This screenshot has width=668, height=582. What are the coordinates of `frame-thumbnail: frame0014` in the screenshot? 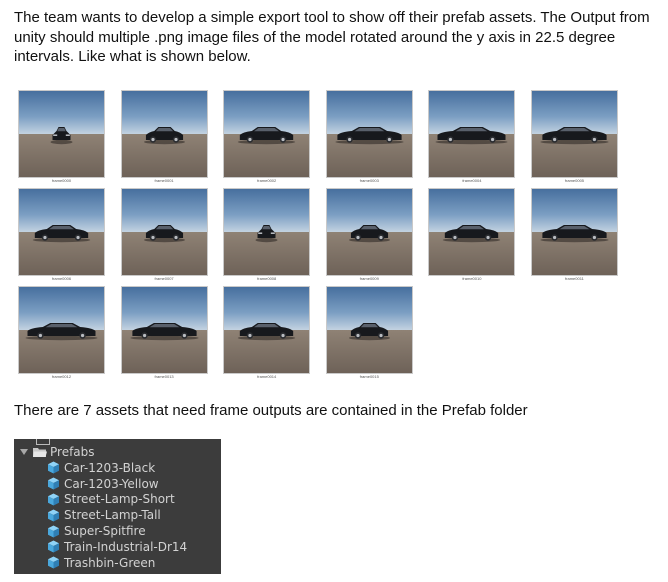 It's located at (266, 331).